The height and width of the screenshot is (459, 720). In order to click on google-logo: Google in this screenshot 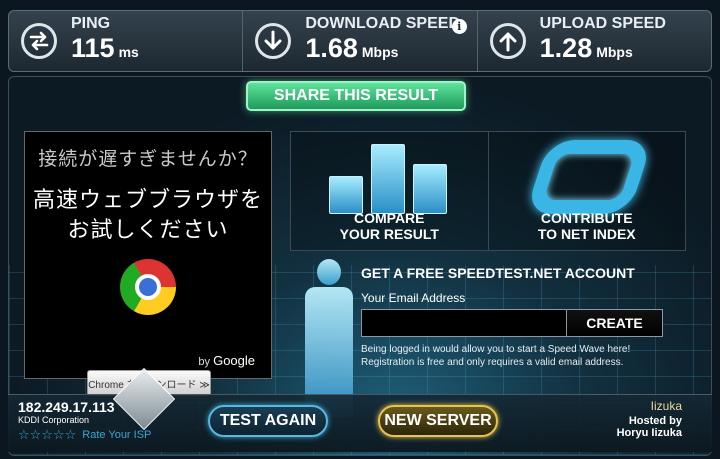, I will do `click(234, 360)`.